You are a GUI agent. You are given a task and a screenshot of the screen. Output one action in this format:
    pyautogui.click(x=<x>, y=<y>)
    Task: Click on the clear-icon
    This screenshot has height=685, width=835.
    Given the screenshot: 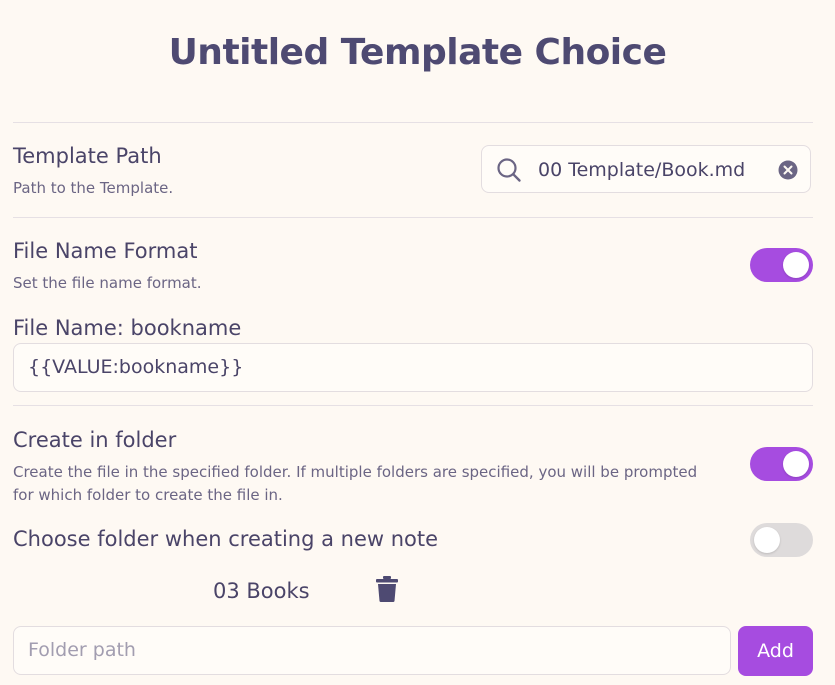 What is the action you would take?
    pyautogui.click(x=788, y=172)
    